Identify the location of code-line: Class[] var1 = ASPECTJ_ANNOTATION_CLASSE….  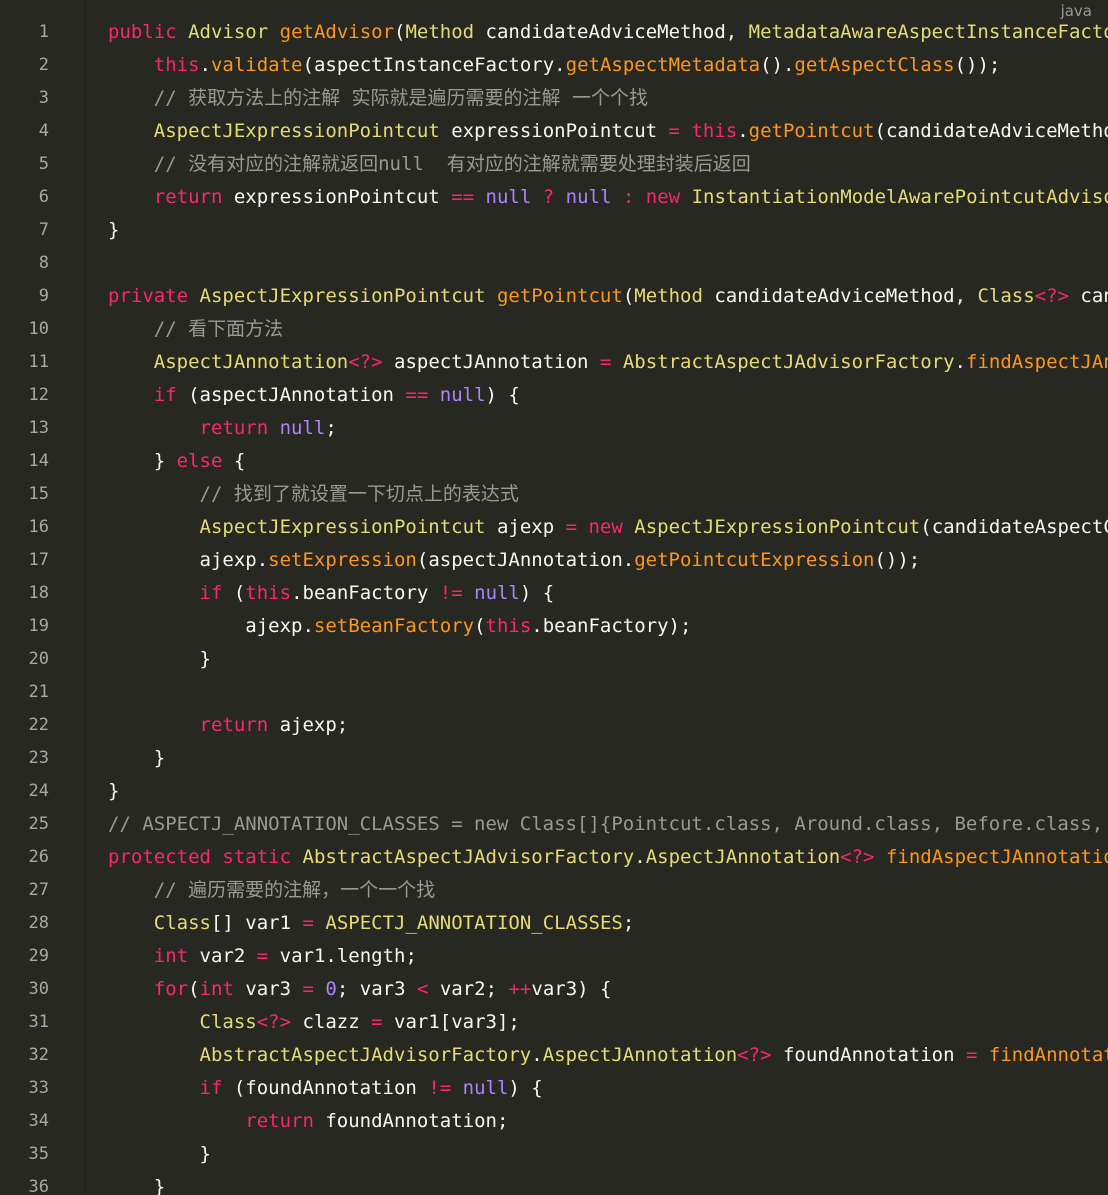
(597, 923).